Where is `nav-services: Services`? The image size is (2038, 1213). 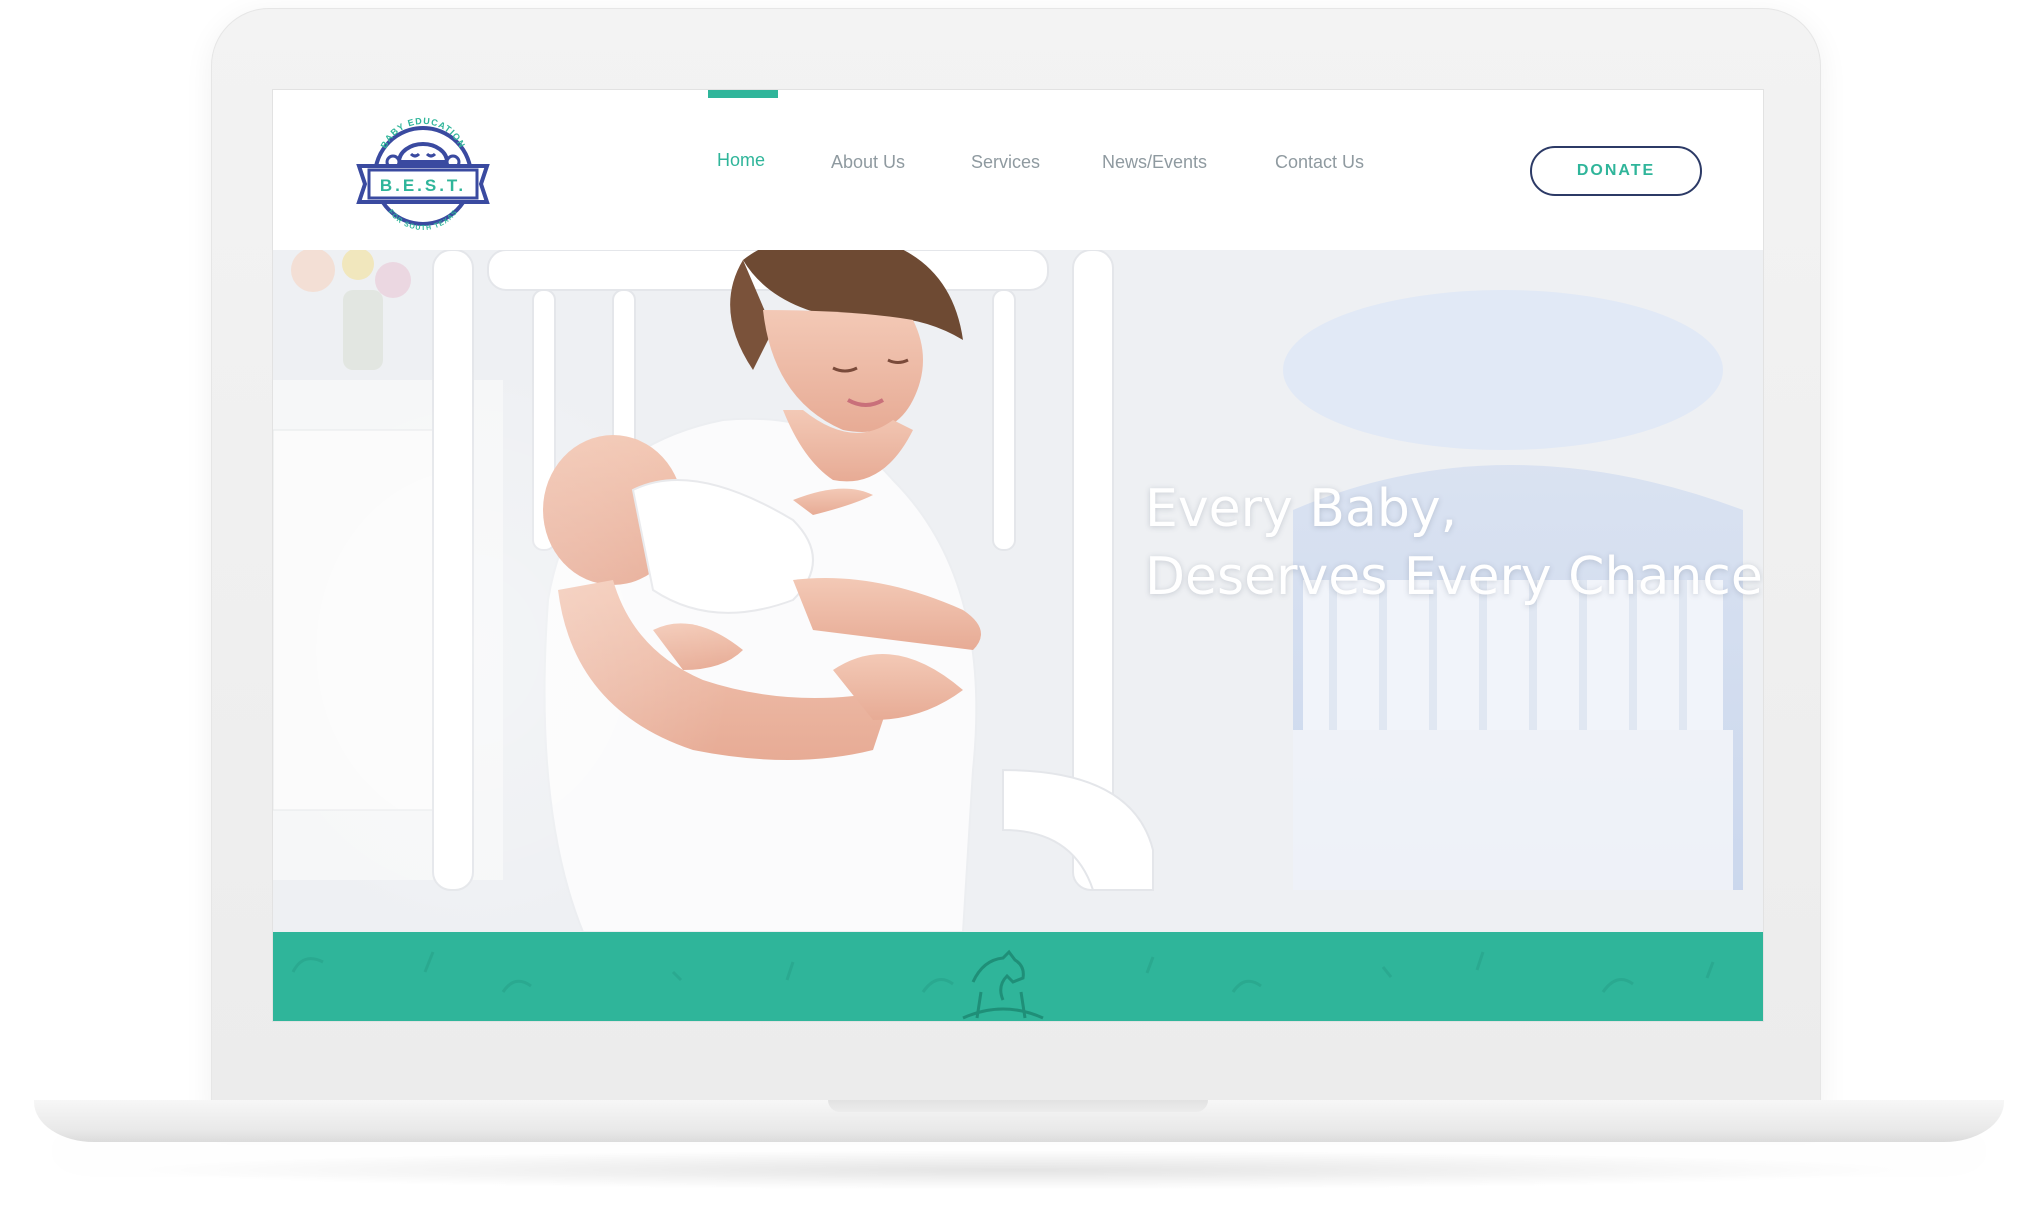
nav-services: Services is located at coordinates (1005, 162).